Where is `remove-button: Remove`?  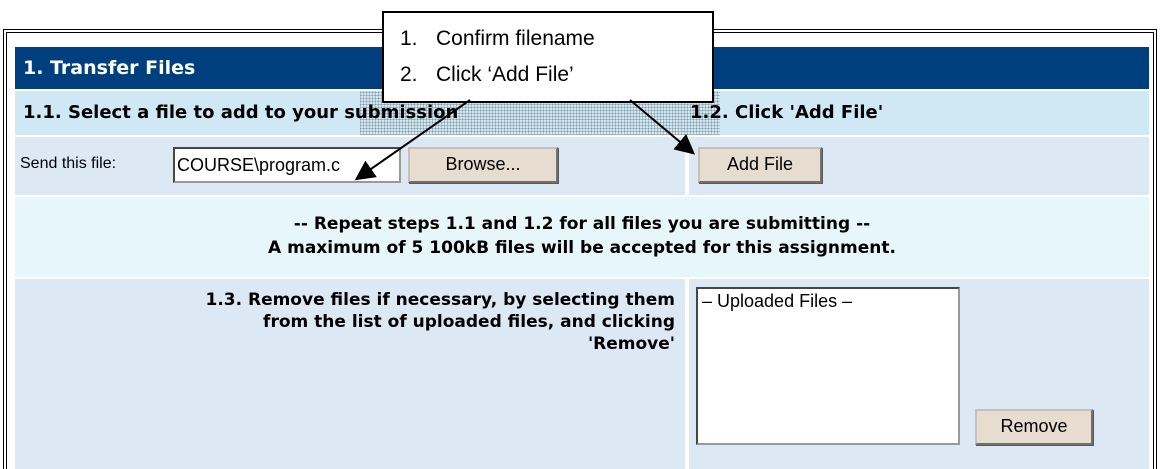
remove-button: Remove is located at coordinates (1034, 427).